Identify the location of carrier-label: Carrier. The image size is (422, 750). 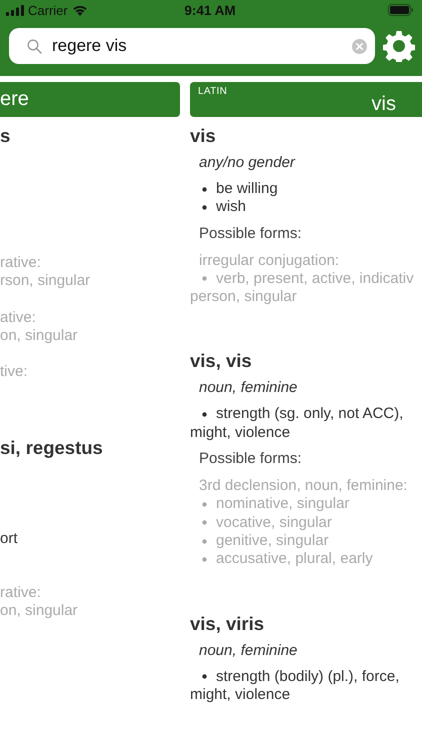
(48, 10).